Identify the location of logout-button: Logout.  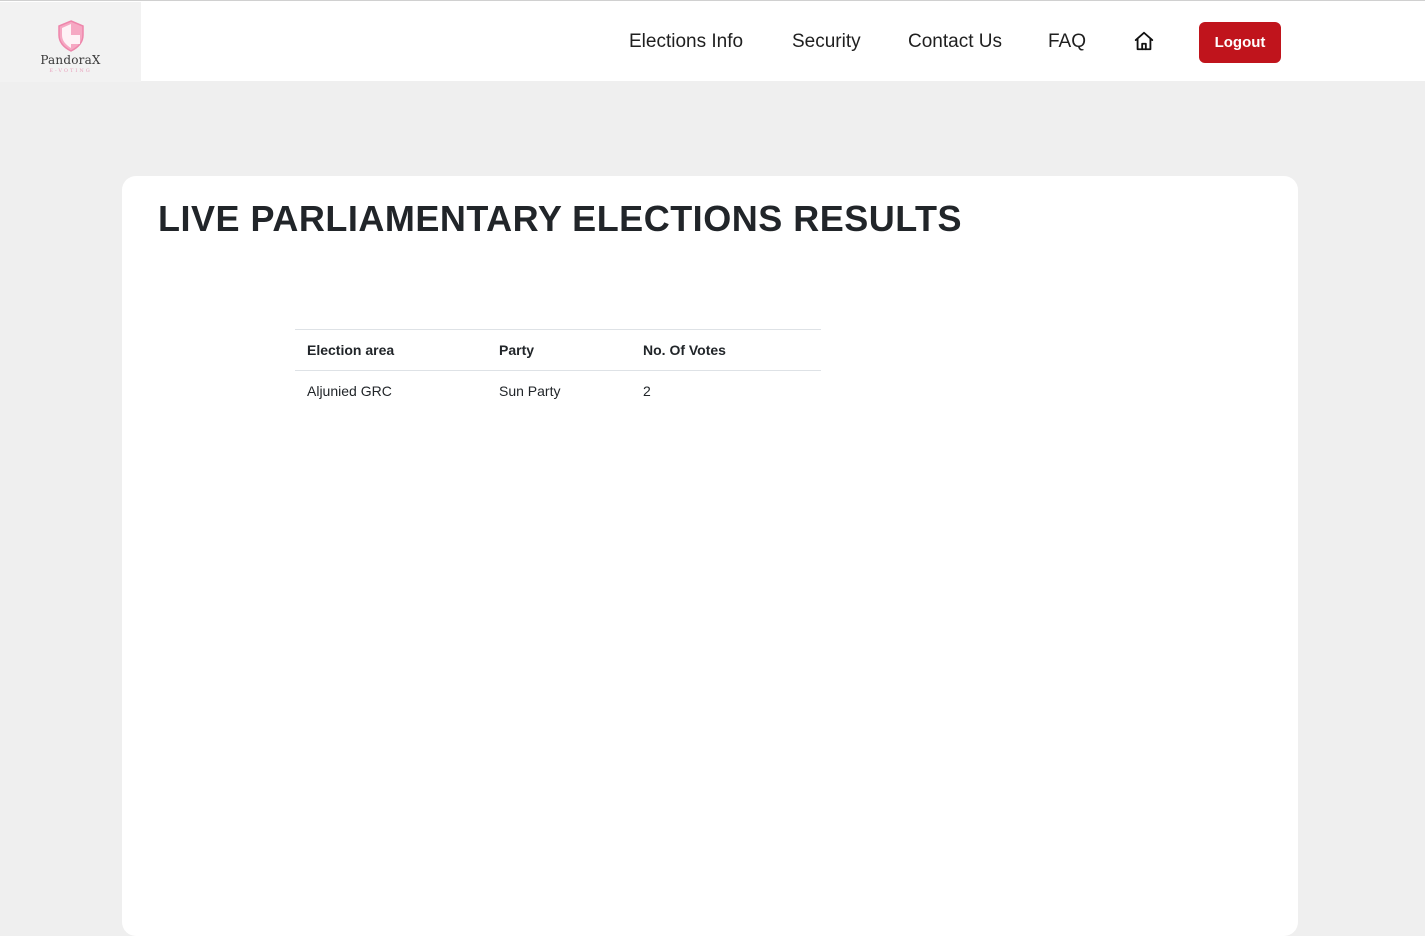
(1240, 42).